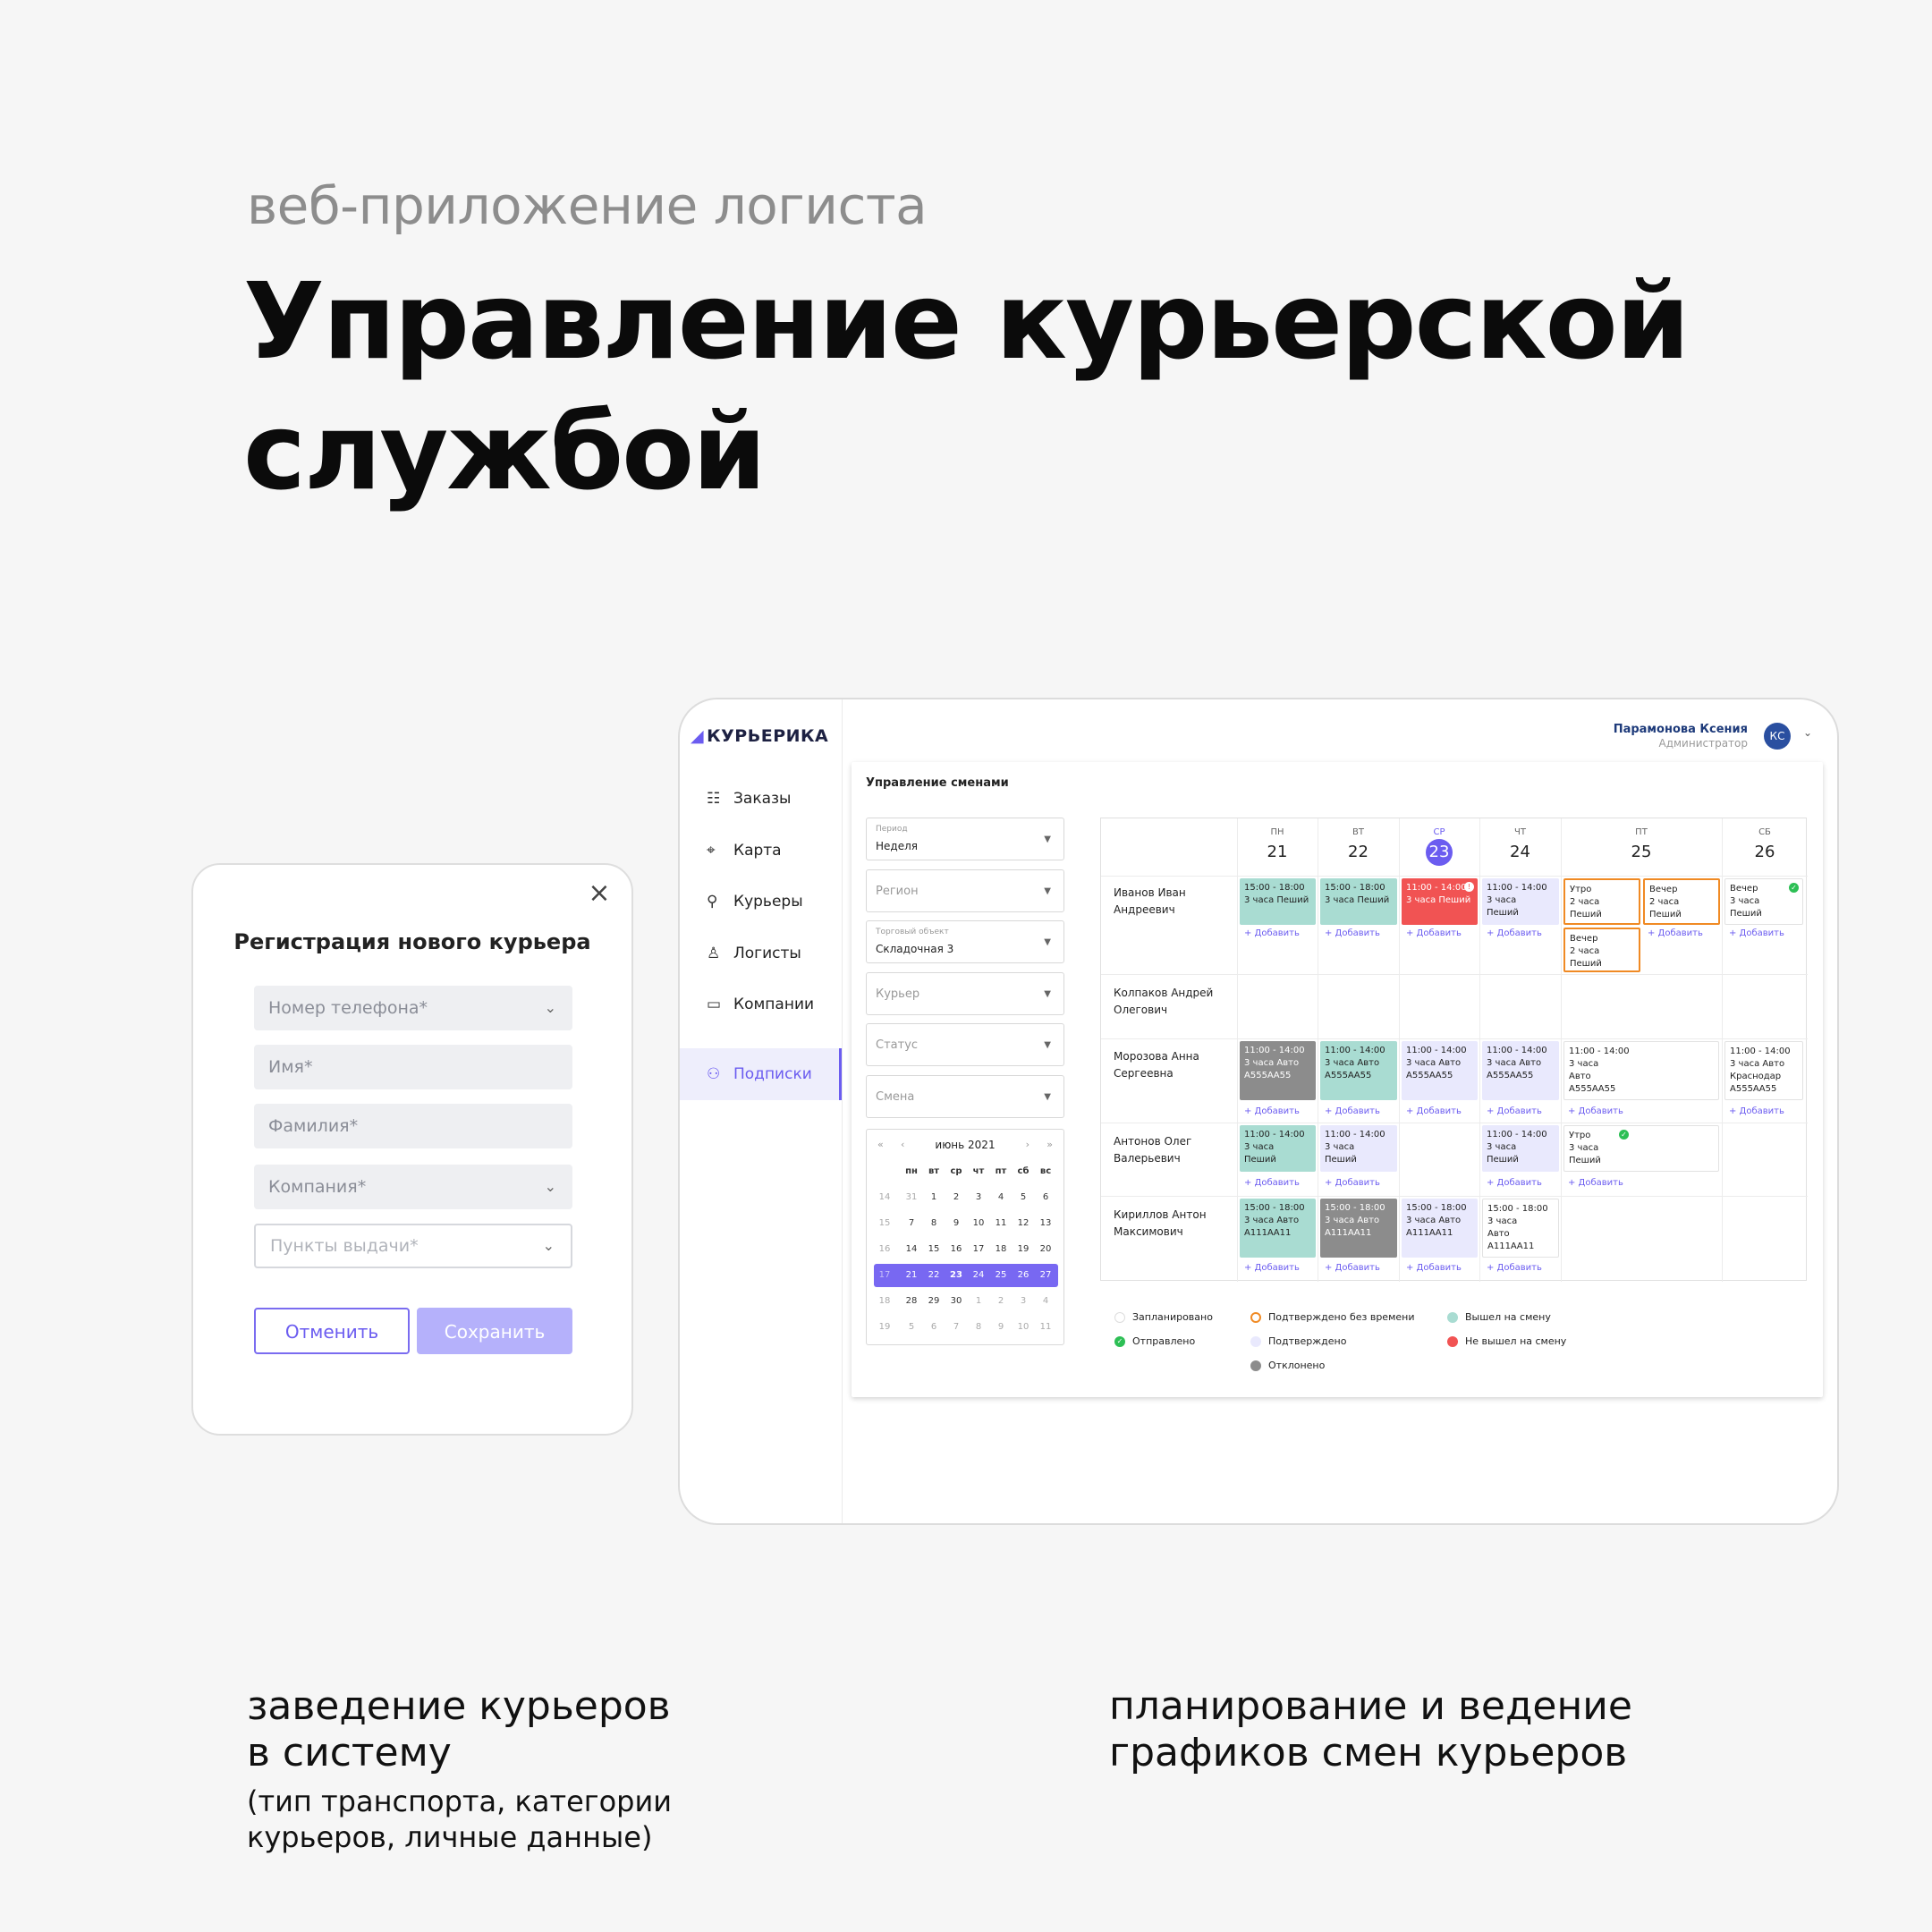  I want to click on period-select: Период Неделя ▼, so click(965, 839).